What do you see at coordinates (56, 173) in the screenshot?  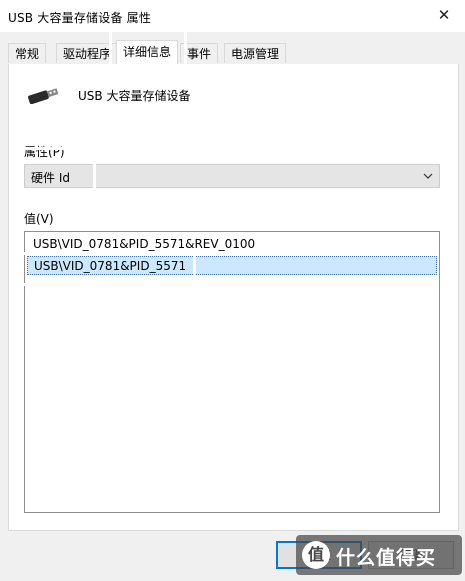 I see `property-highlight-box` at bounding box center [56, 173].